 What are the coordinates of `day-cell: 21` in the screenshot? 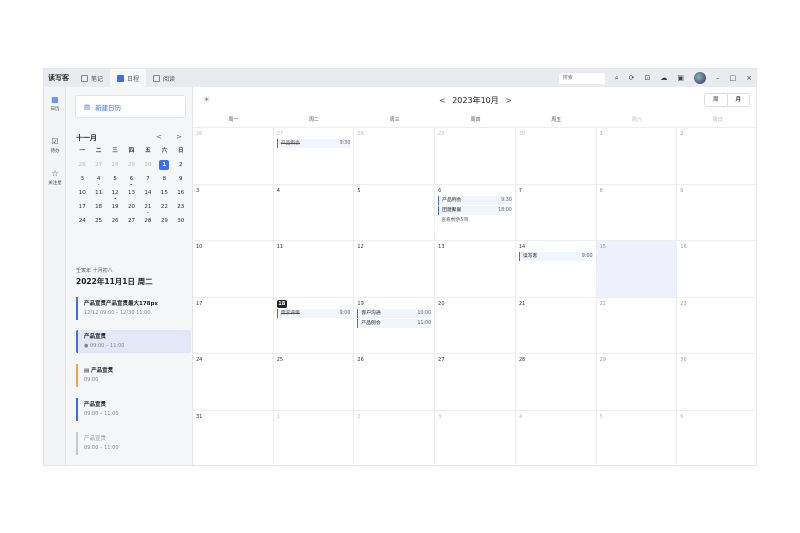 It's located at (556, 325).